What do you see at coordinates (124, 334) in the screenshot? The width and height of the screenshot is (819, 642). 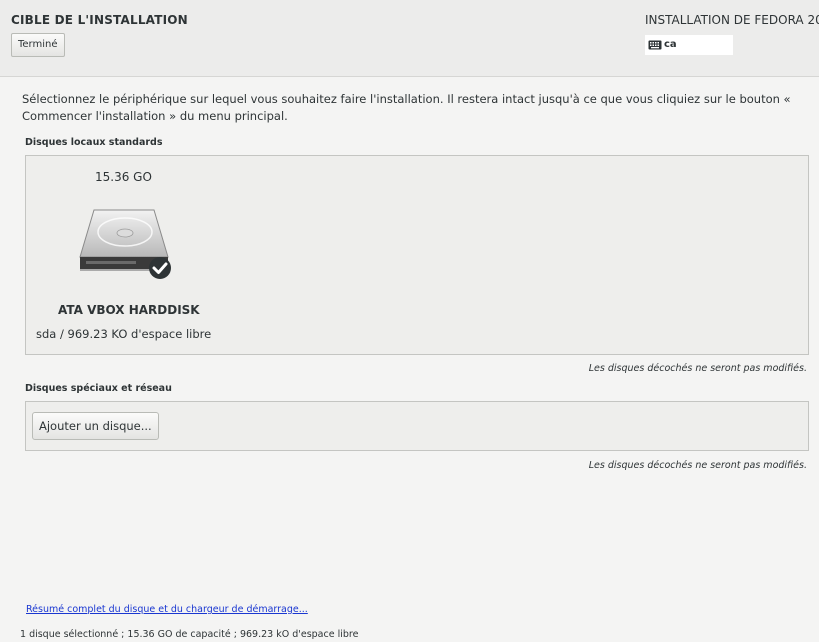 I see `disk-details: sda / 969.23 KO d'espace libre` at bounding box center [124, 334].